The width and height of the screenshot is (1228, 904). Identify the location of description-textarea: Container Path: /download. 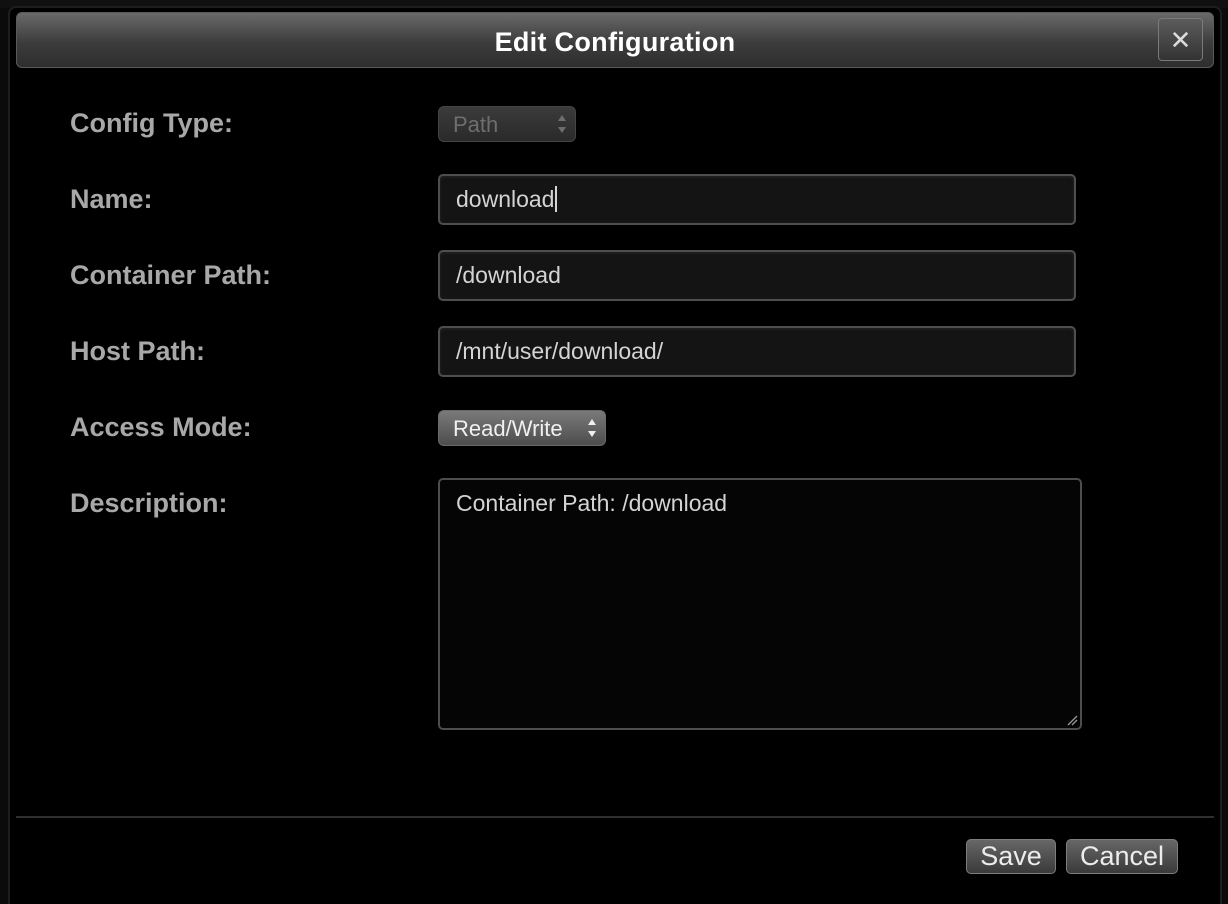
(760, 604).